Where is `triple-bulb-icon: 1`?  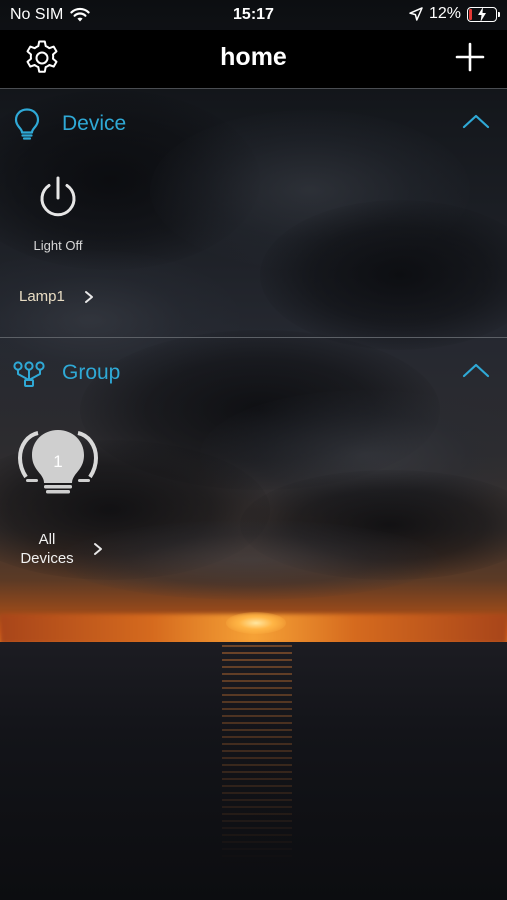
triple-bulb-icon: 1 is located at coordinates (58, 461).